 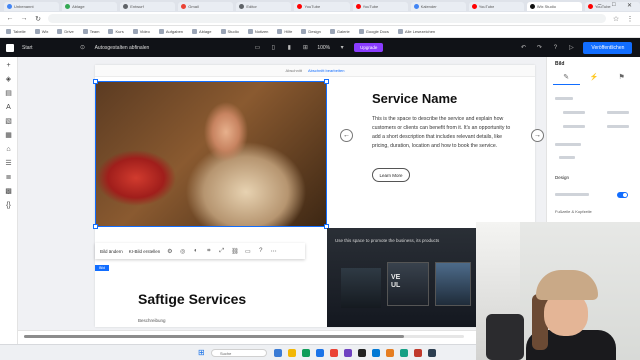 I want to click on star-icon: ☆, so click(x=616, y=19).